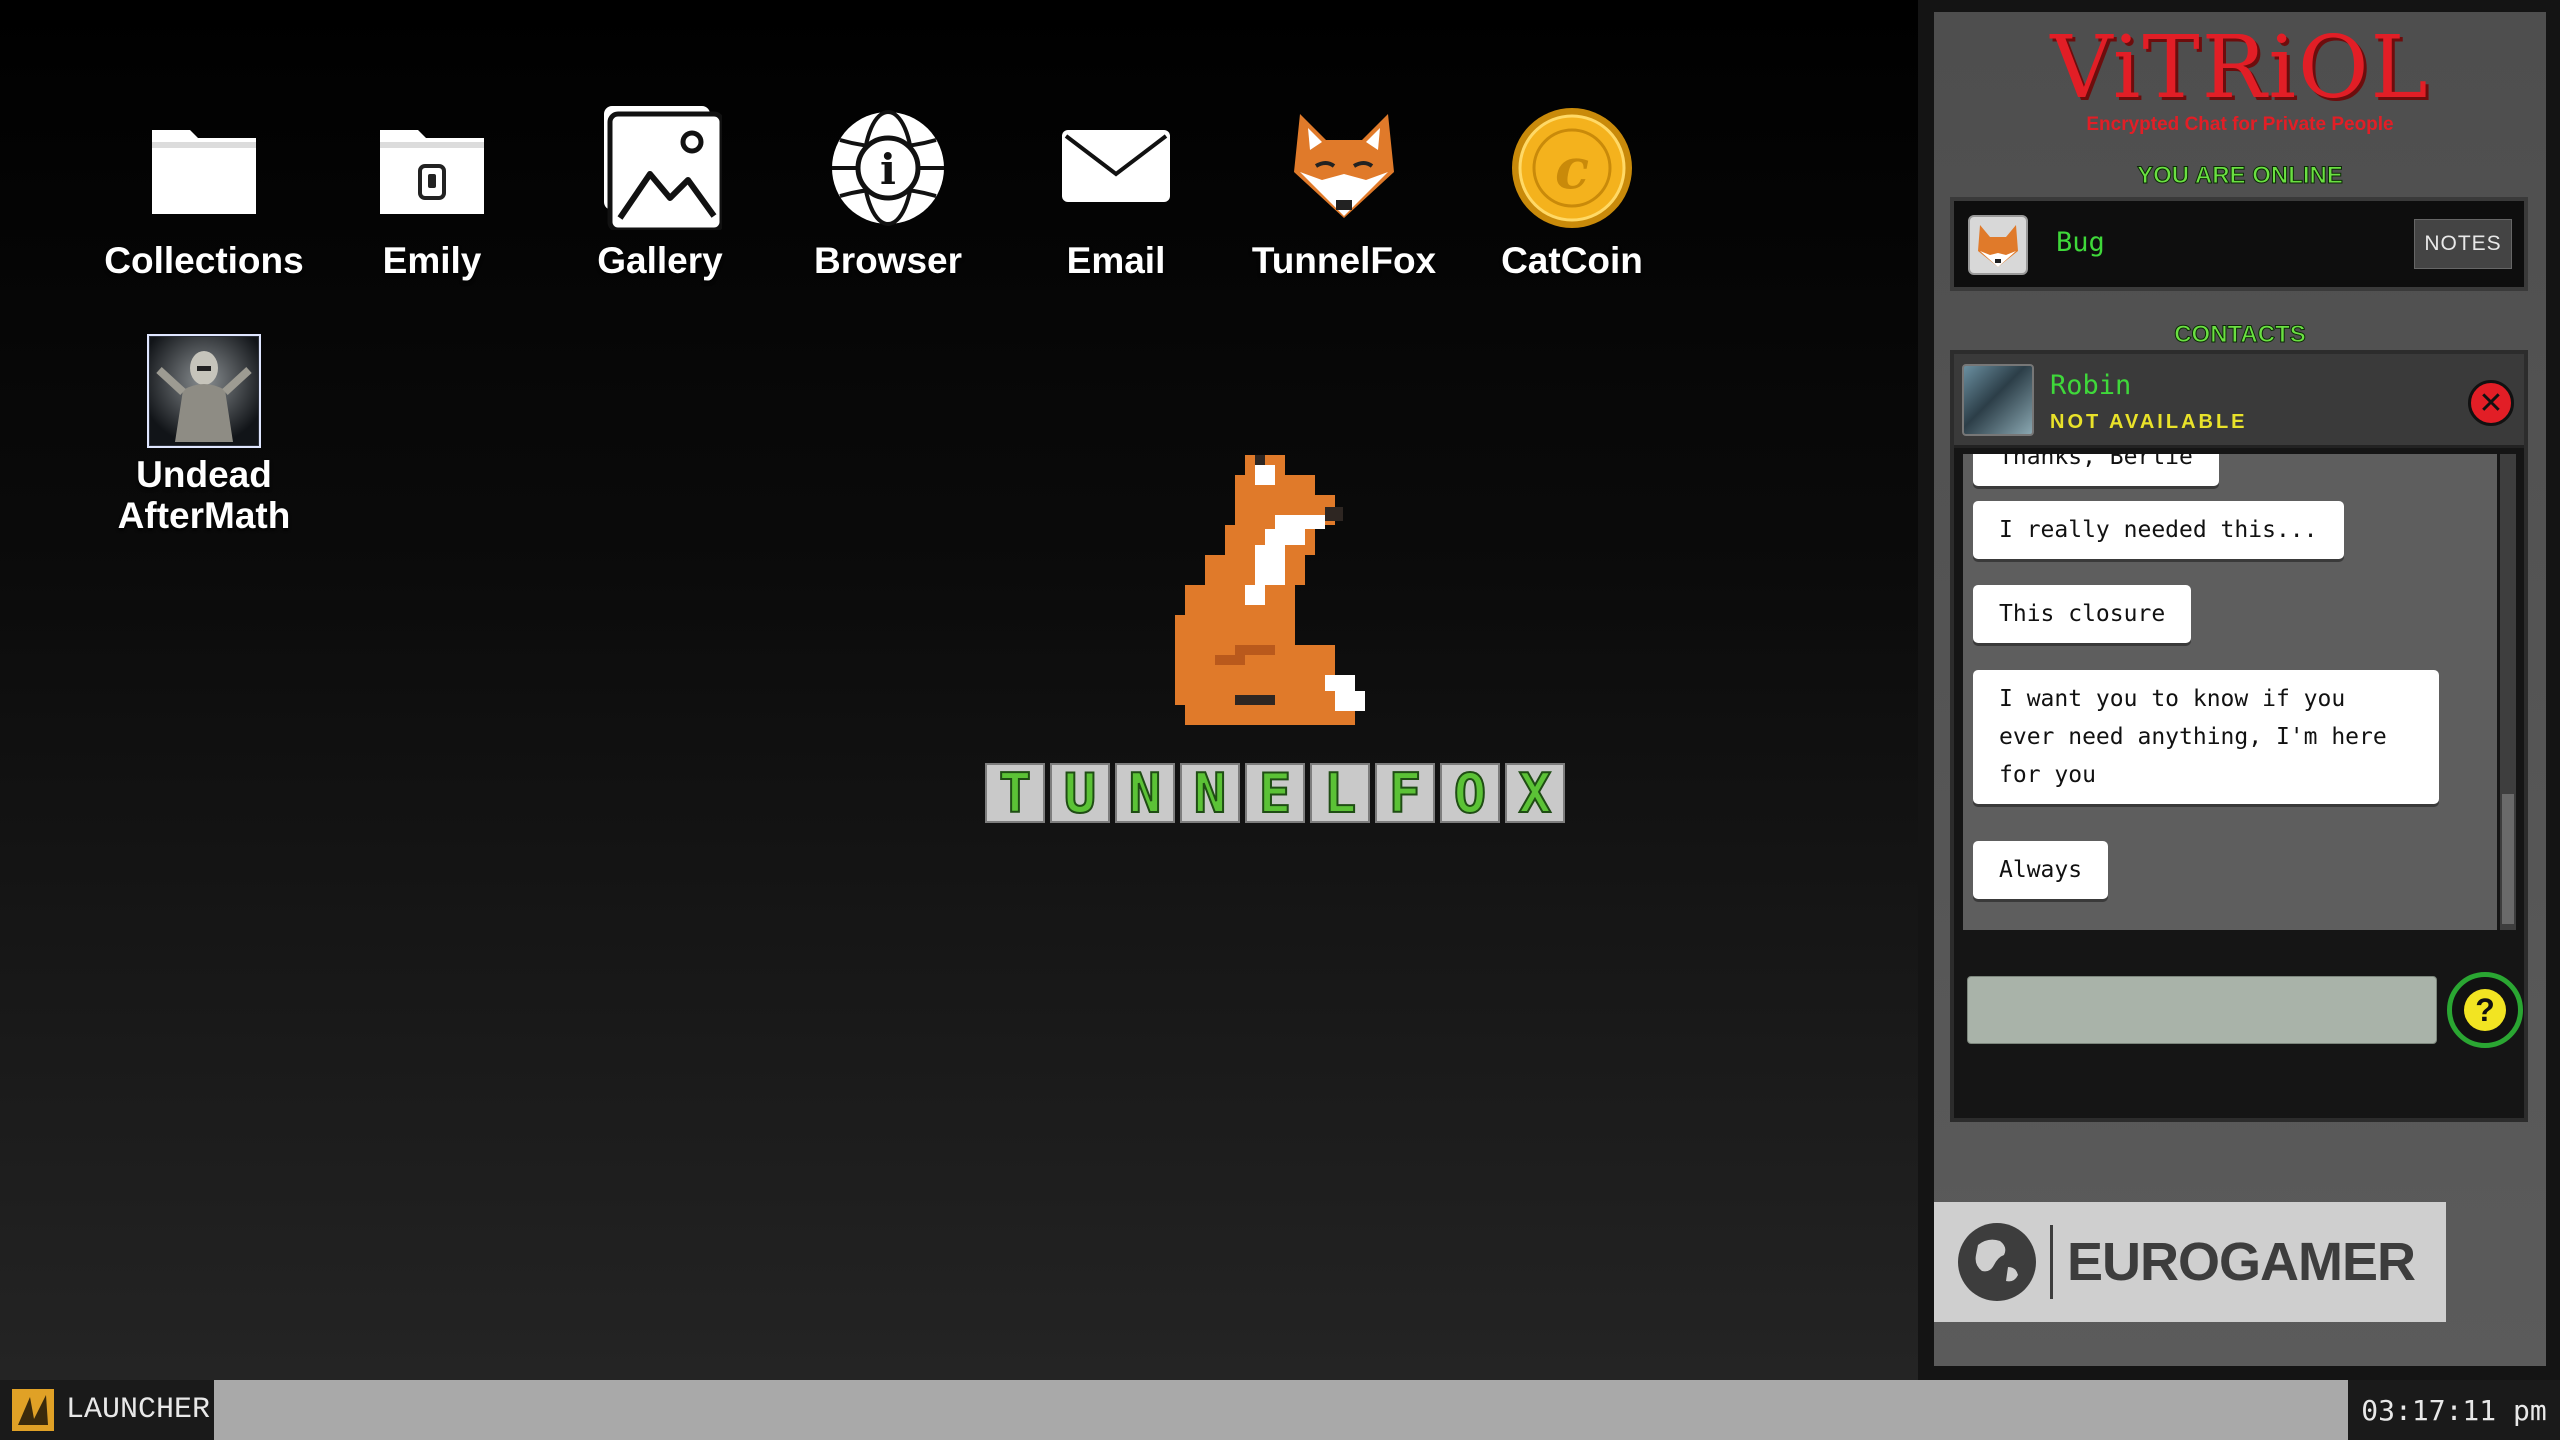  What do you see at coordinates (1344, 260) in the screenshot?
I see `desktop-icon-label: TunnelFox` at bounding box center [1344, 260].